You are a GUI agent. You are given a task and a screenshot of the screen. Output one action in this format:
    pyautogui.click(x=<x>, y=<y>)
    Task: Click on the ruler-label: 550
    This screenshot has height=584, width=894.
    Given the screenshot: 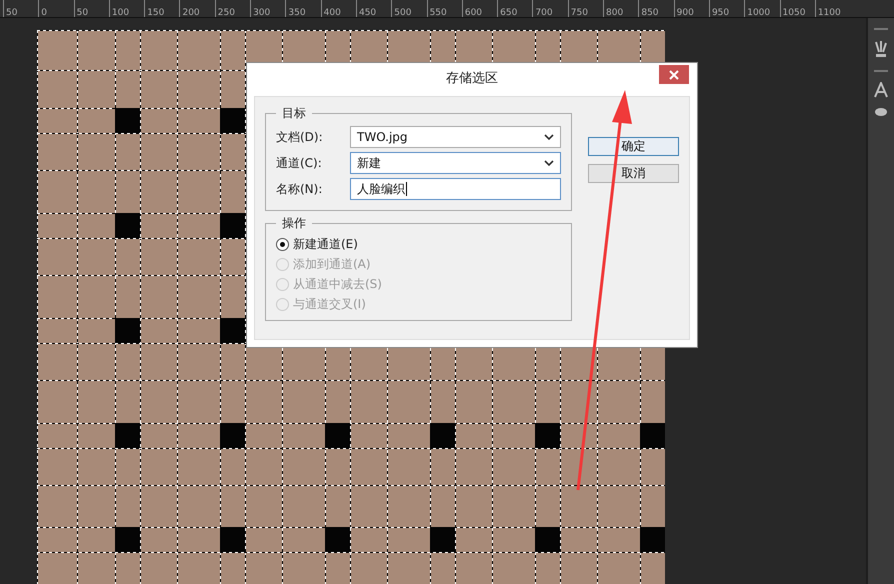 What is the action you would take?
    pyautogui.click(x=438, y=13)
    